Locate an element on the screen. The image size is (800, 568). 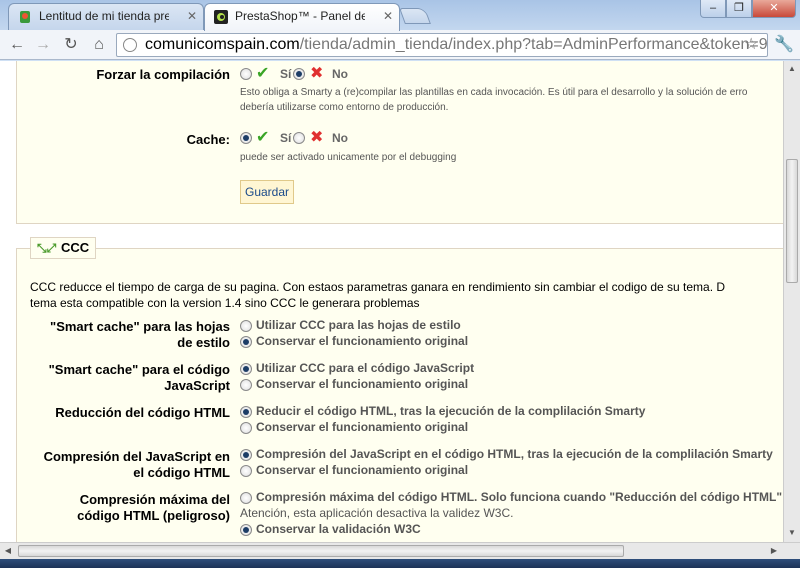
tab-title: Lentitud de mi tienda presta is located at coordinates (104, 16).